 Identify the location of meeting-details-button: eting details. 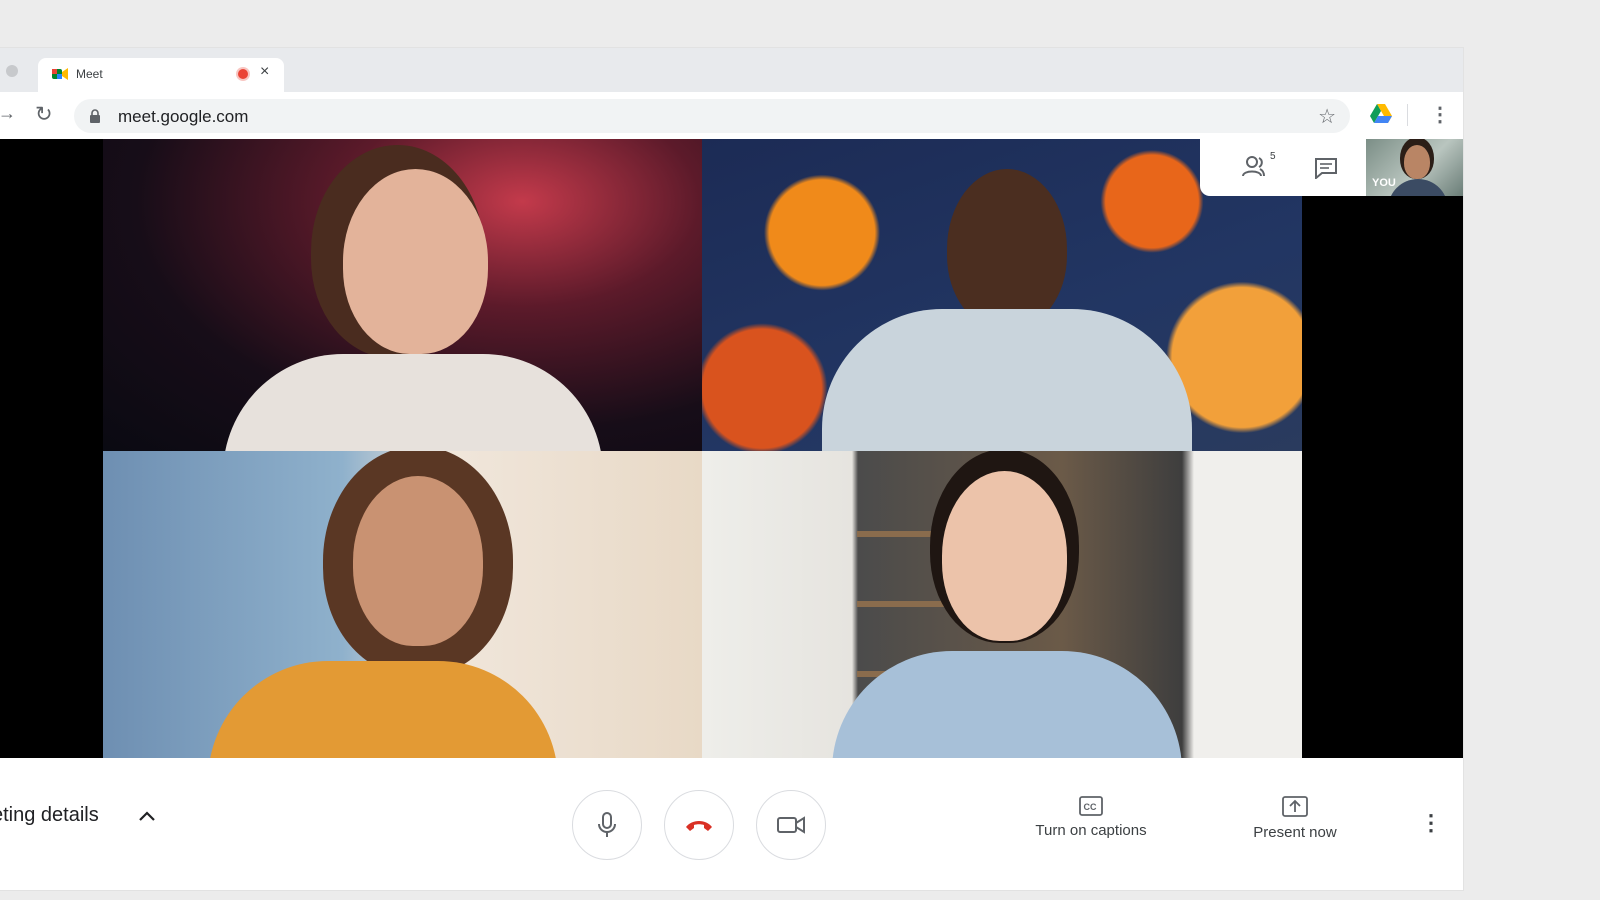
(49, 815).